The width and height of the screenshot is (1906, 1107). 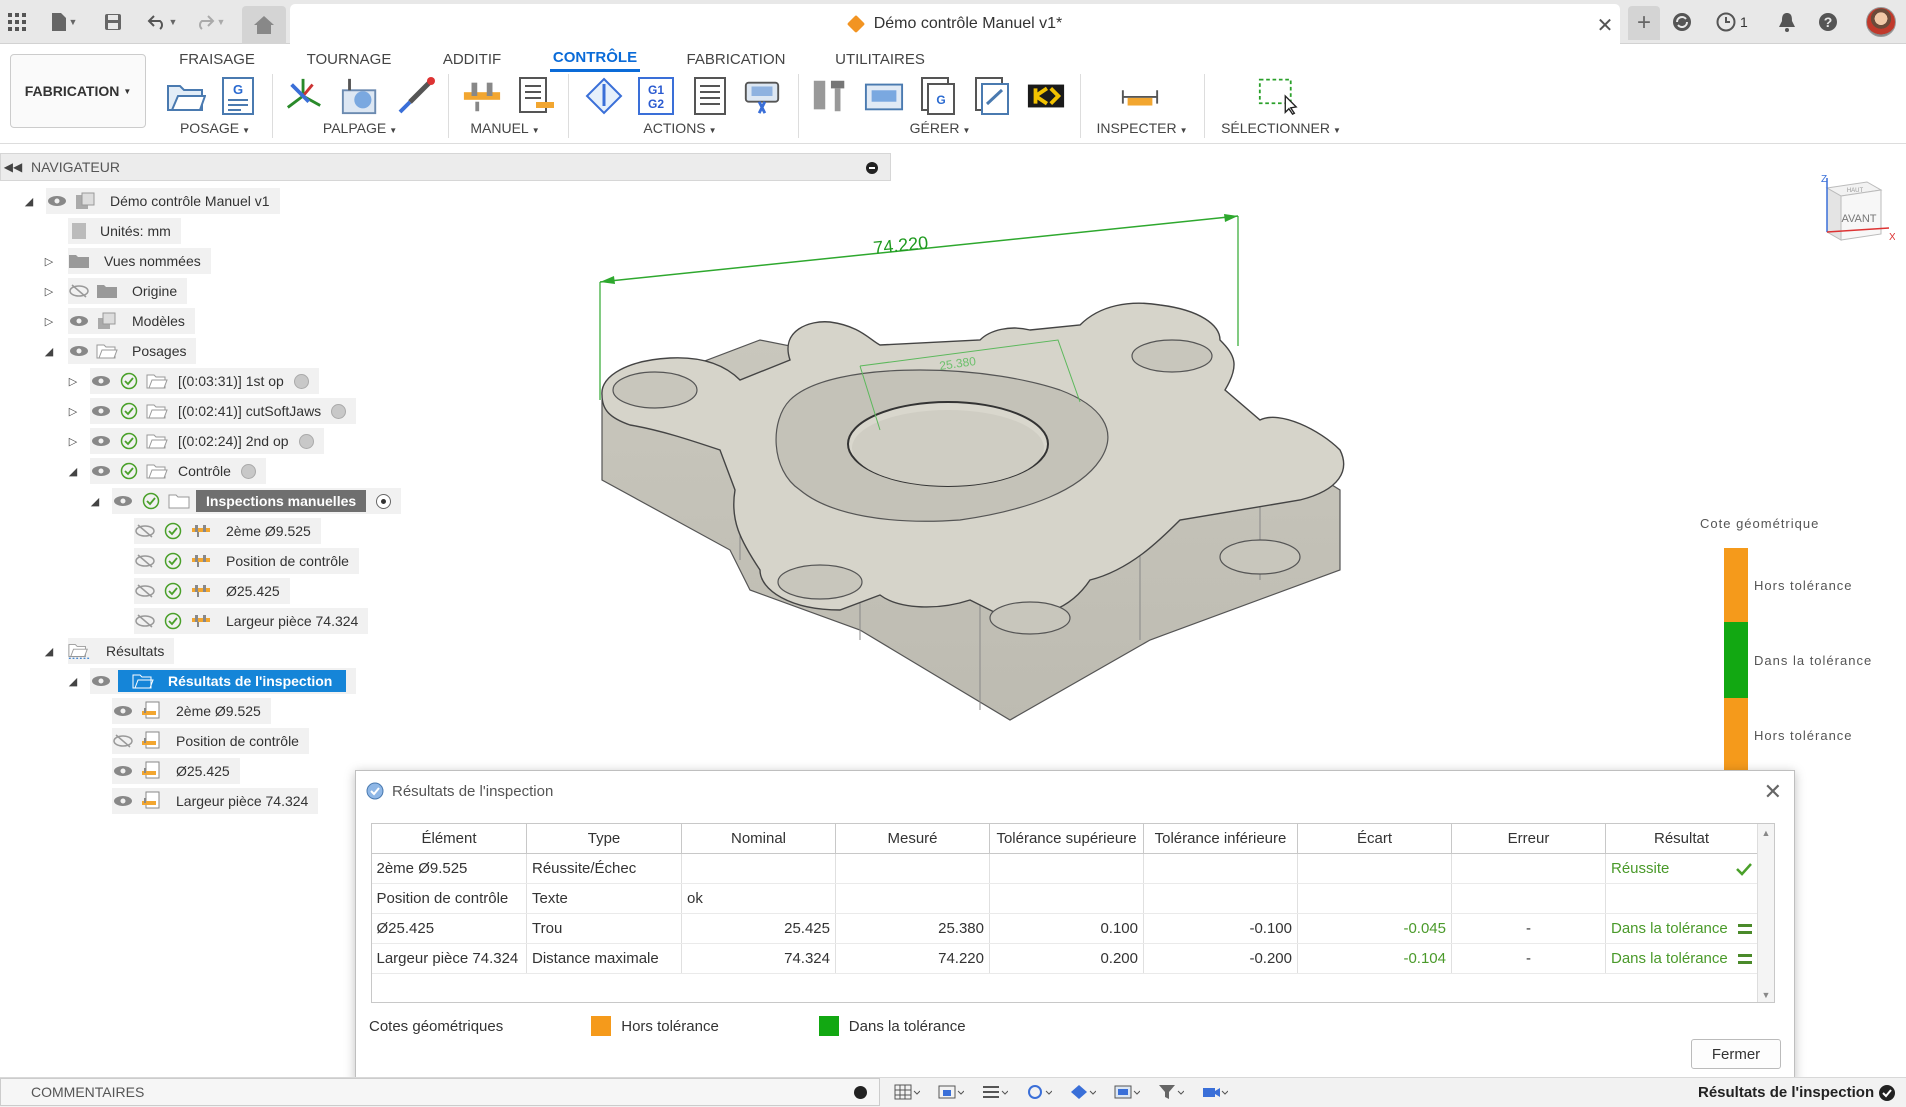 What do you see at coordinates (505, 128) in the screenshot?
I see `group-manuel-dropdown: MANUEL ▼` at bounding box center [505, 128].